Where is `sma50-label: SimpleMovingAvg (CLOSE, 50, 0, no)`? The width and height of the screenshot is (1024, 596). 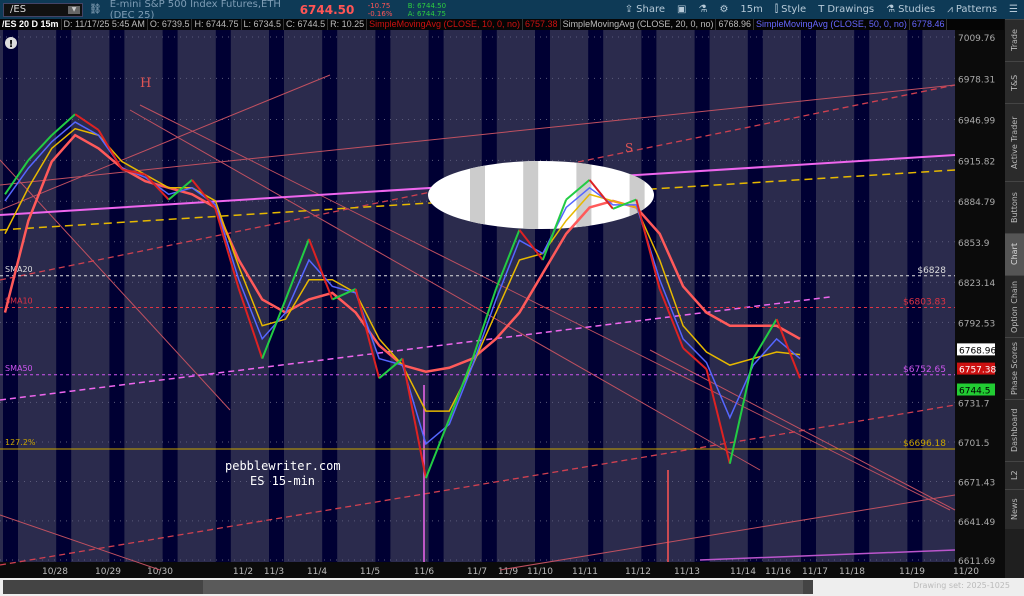
sma50-label: SimpleMovingAvg (CLOSE, 50, 0, no) is located at coordinates (832, 24).